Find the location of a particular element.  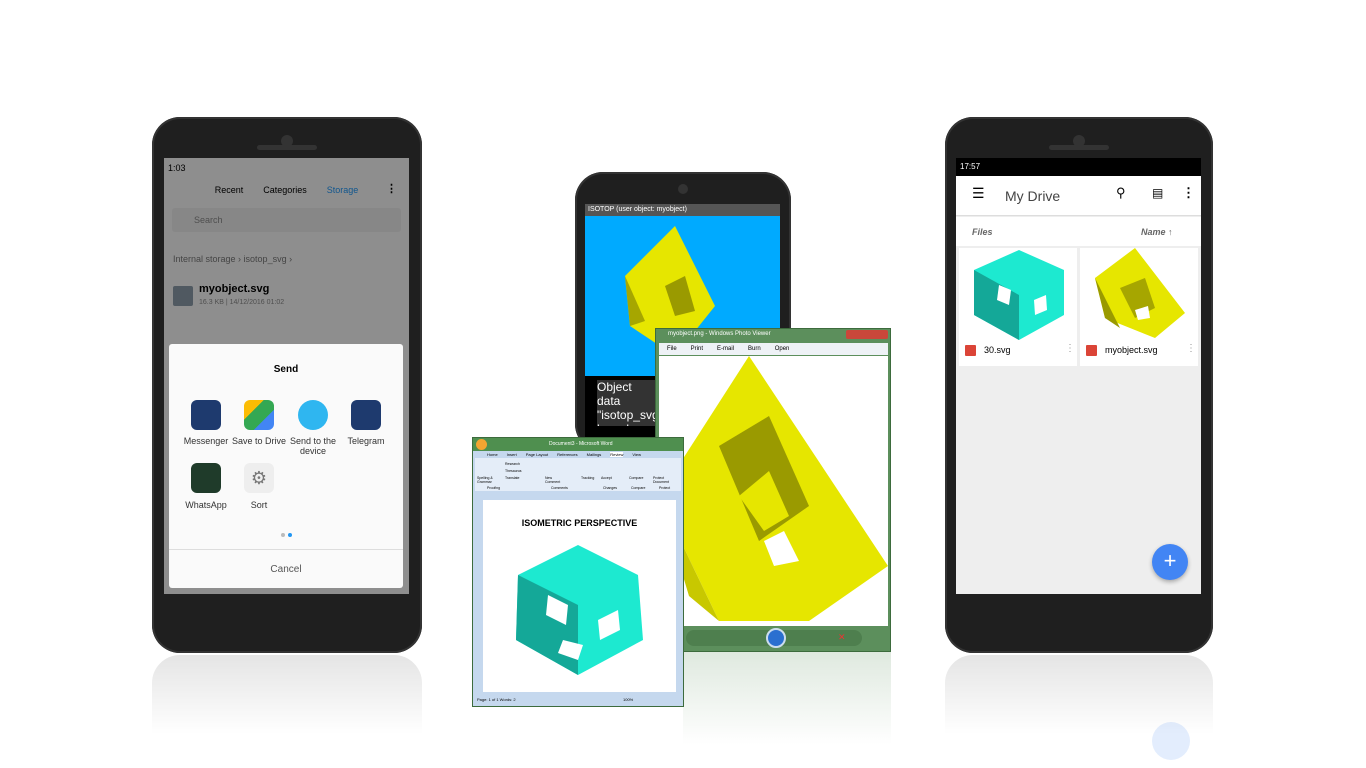

message-text: Object data "isotop_svg have been is located at coordinates (627, 403).